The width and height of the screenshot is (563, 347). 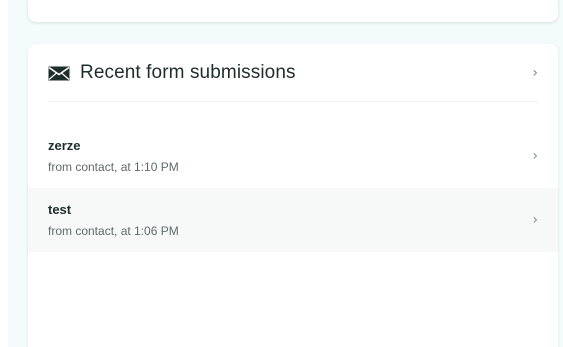 I want to click on card-title: Recent form submissions, so click(x=188, y=72).